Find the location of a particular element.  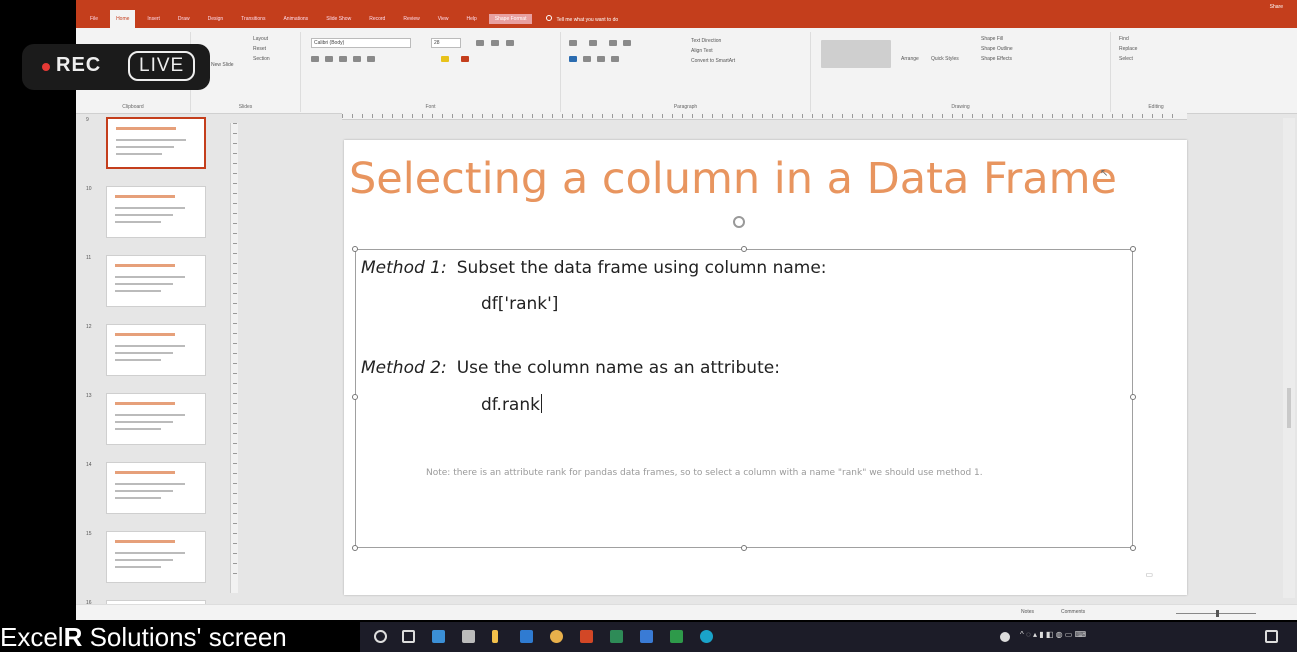

tab-home: Home is located at coordinates (123, 19).